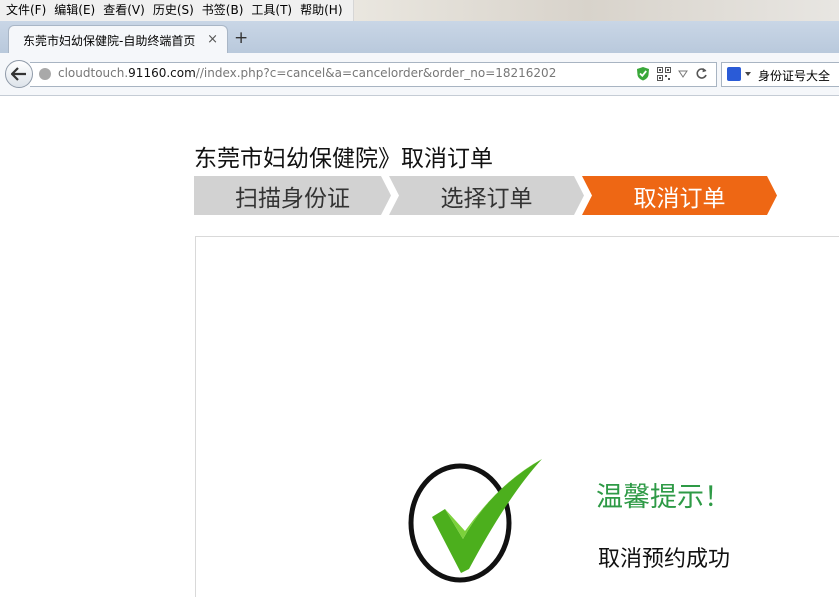 The image size is (839, 597). I want to click on step-scan-id: 扫描身份证, so click(292, 195).